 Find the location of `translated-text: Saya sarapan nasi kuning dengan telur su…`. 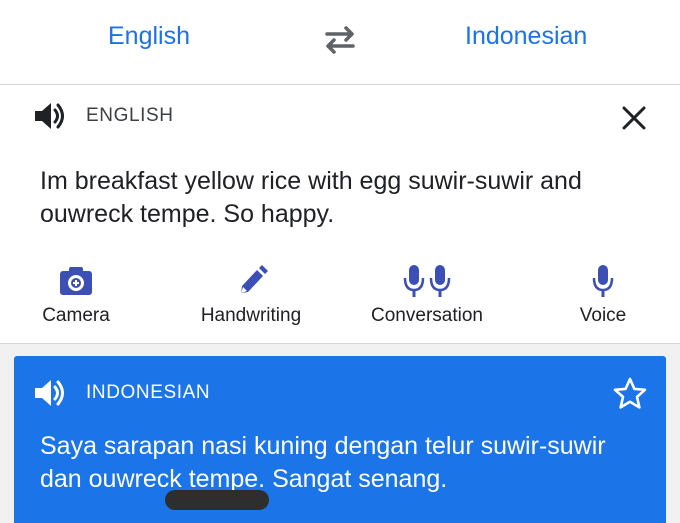

translated-text: Saya sarapan nasi kuning dengan telur su… is located at coordinates (340, 463).